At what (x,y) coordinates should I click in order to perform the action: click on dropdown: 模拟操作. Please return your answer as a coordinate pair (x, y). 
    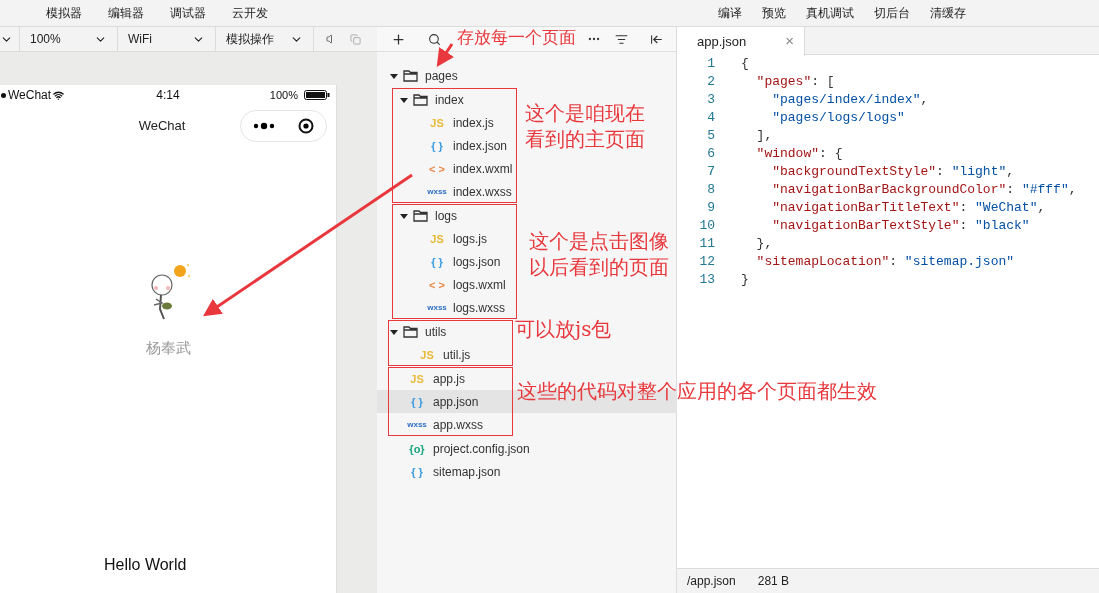
    Looking at the image, I should click on (265, 39).